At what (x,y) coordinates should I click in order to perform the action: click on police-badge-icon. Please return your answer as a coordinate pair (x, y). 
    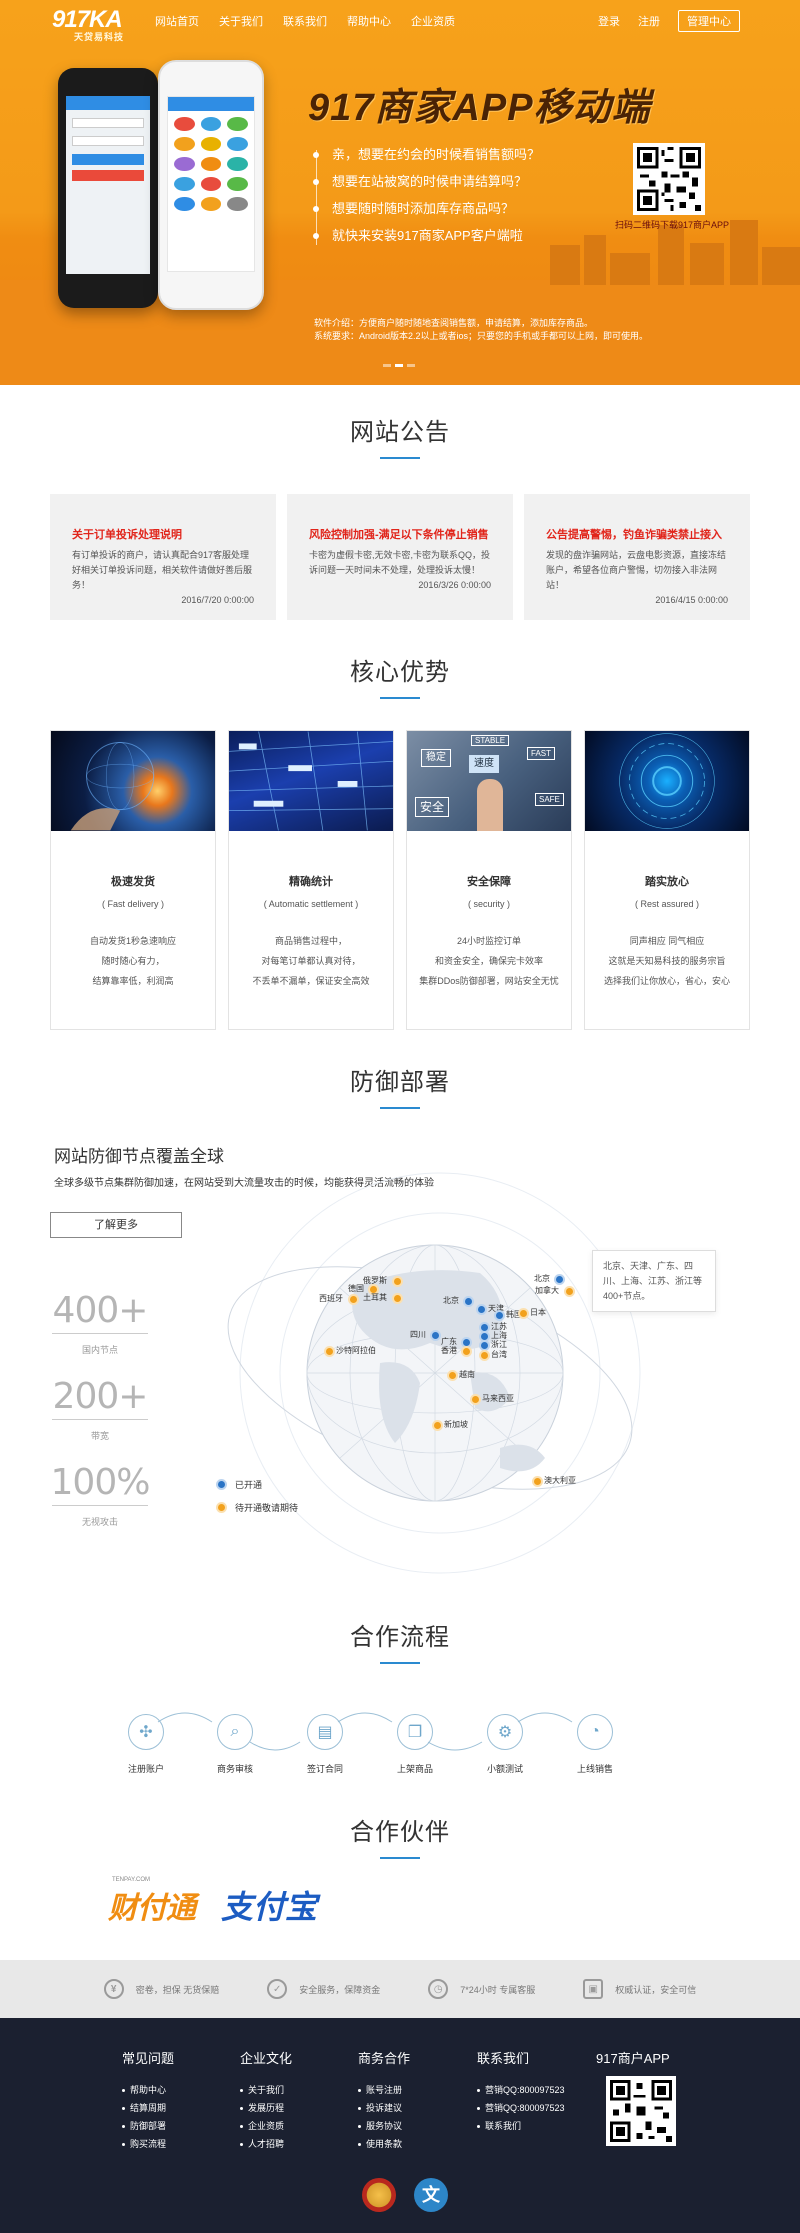
    Looking at the image, I should click on (379, 2195).